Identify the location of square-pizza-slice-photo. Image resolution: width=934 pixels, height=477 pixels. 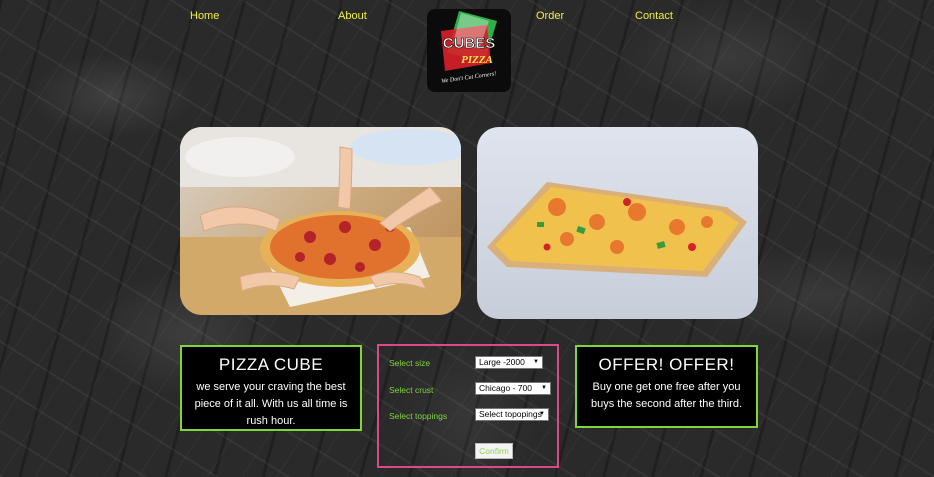
(617, 223).